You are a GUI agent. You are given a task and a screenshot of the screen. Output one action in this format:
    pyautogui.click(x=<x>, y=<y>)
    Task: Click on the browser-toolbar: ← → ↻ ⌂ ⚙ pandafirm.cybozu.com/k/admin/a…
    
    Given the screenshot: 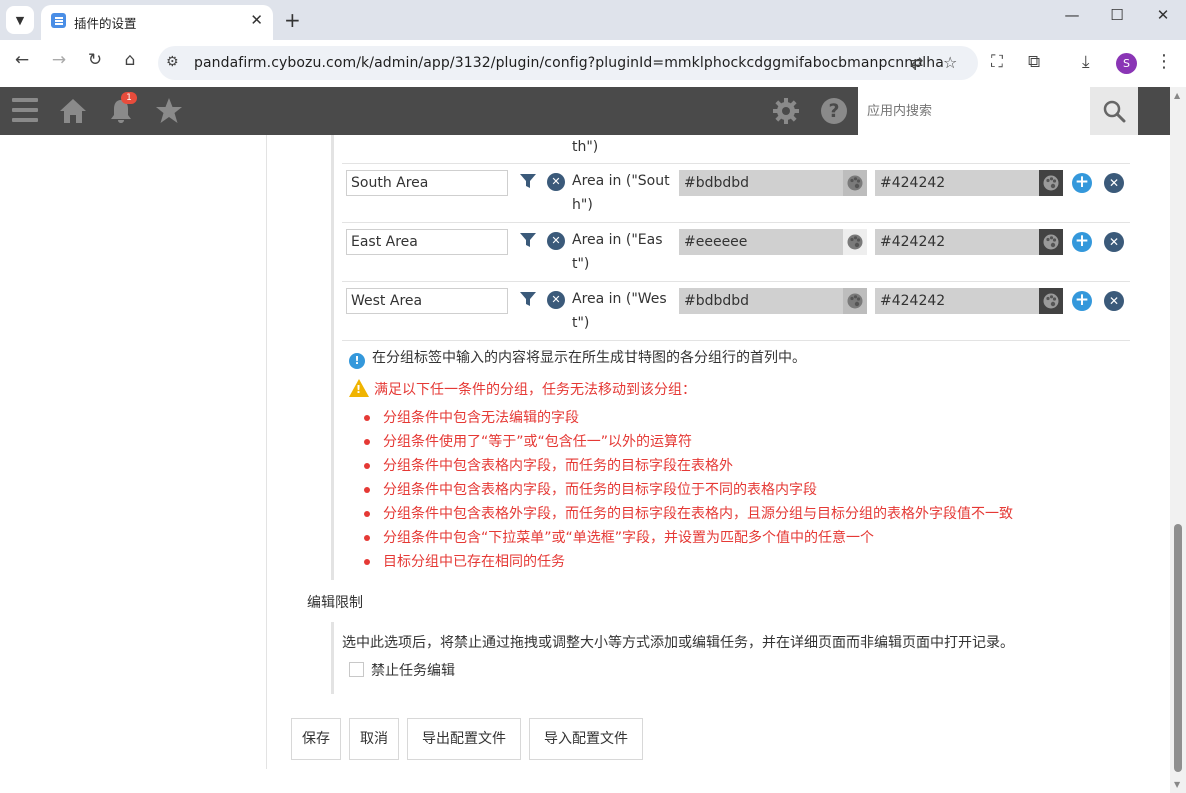 What is the action you would take?
    pyautogui.click(x=593, y=63)
    